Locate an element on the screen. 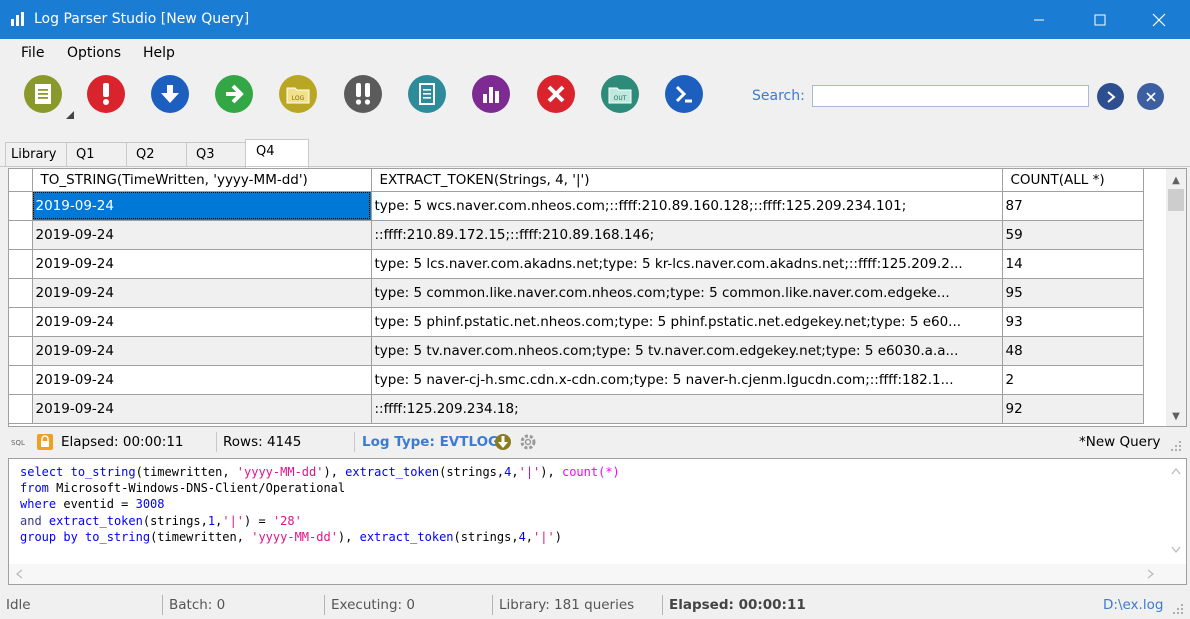 The image size is (1190, 619). table-cell: 95 is located at coordinates (1073, 293).